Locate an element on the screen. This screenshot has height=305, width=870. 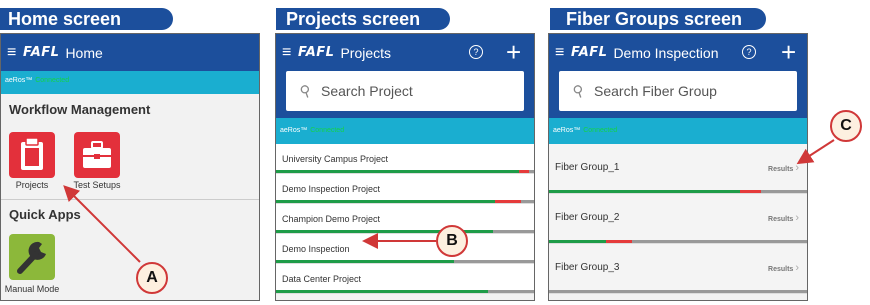
project-name: University Campus Project is located at coordinates (335, 159).